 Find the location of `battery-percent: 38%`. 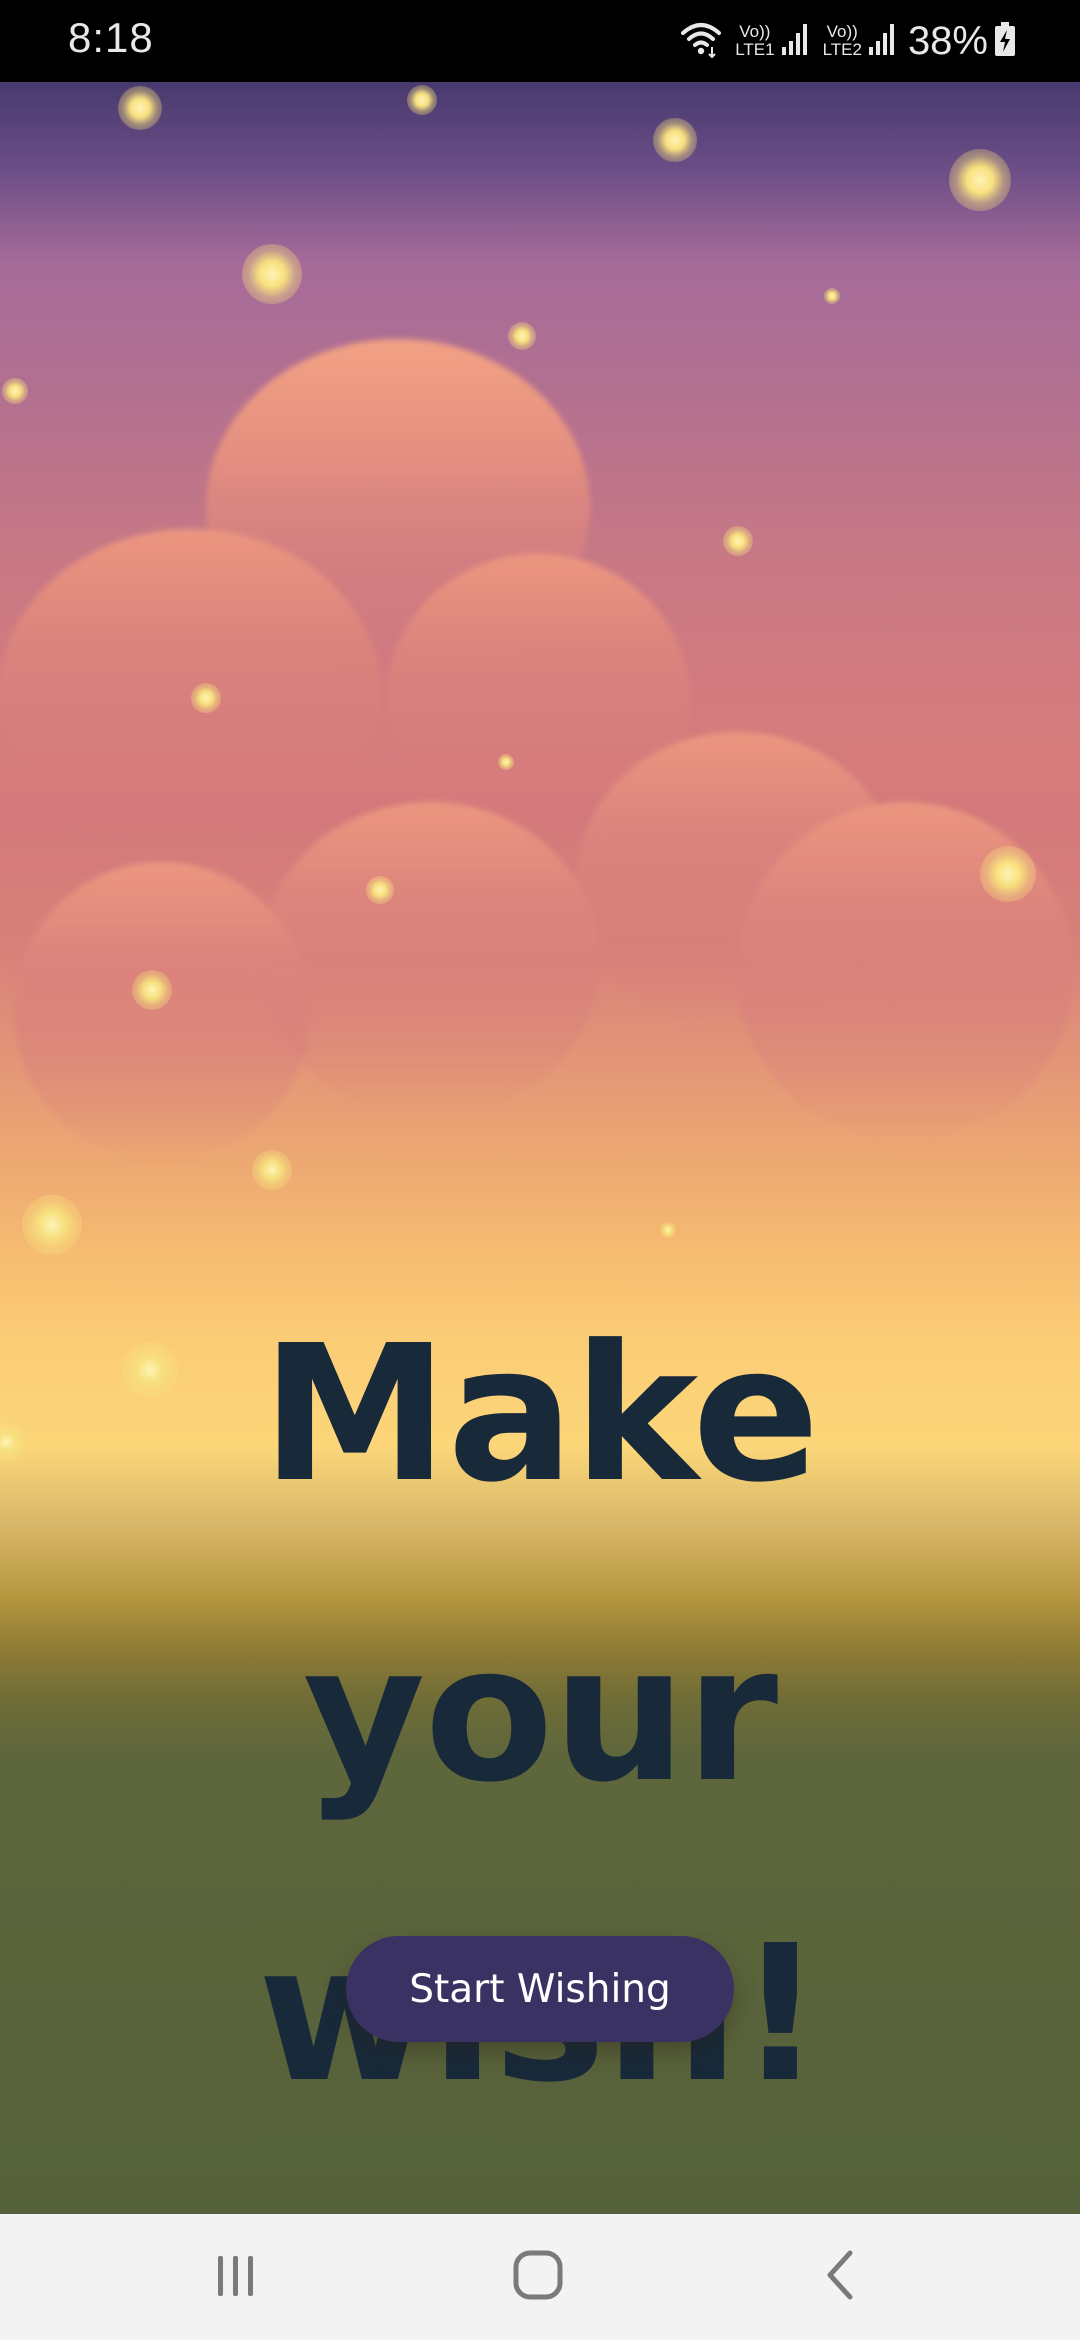

battery-percent: 38% is located at coordinates (947, 40).